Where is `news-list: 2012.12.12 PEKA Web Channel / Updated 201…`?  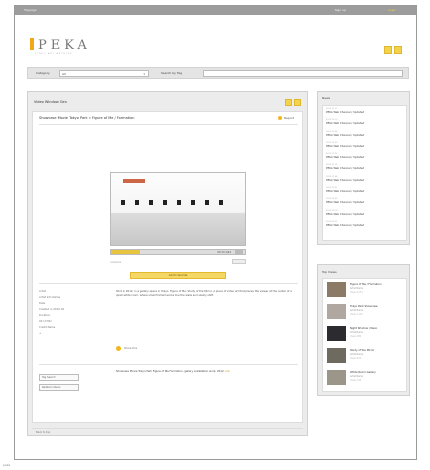 news-list: 2012.12.12 PEKA Web Channel / Updated 201… is located at coordinates (364, 173).